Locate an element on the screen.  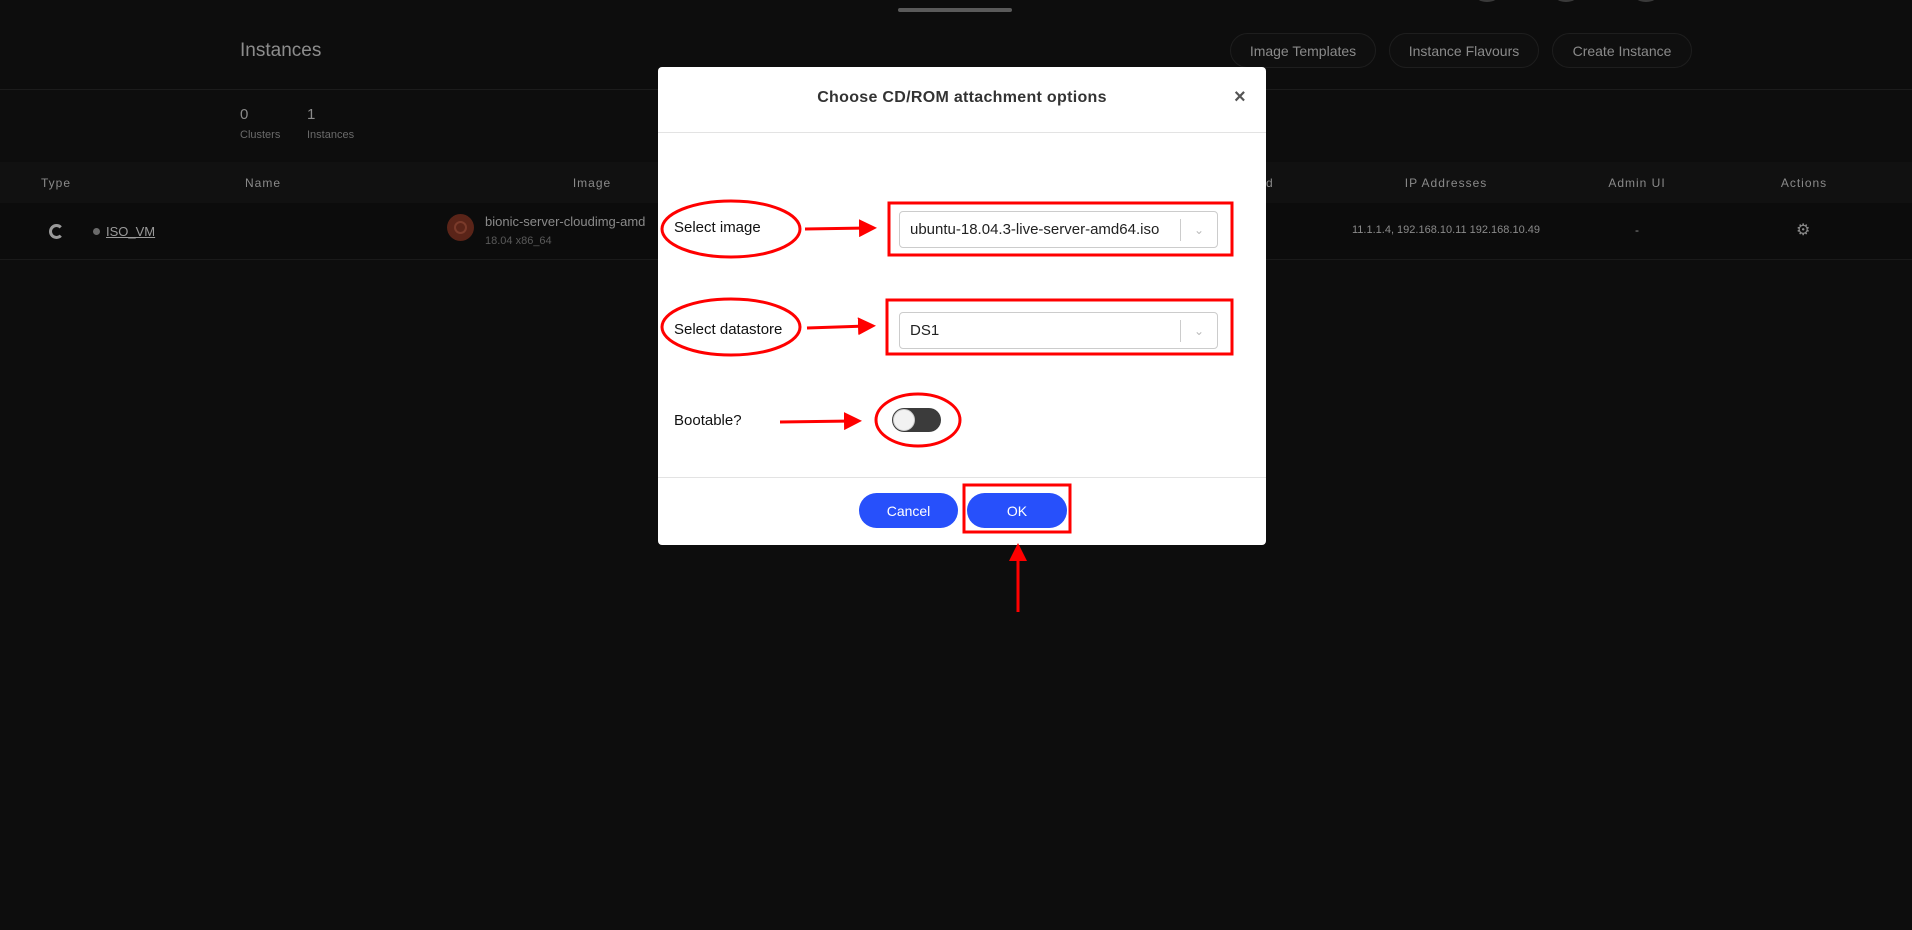
select-image-value: ubuntu-18.04.3-live-server-amd64.iso is located at coordinates (1035, 229).